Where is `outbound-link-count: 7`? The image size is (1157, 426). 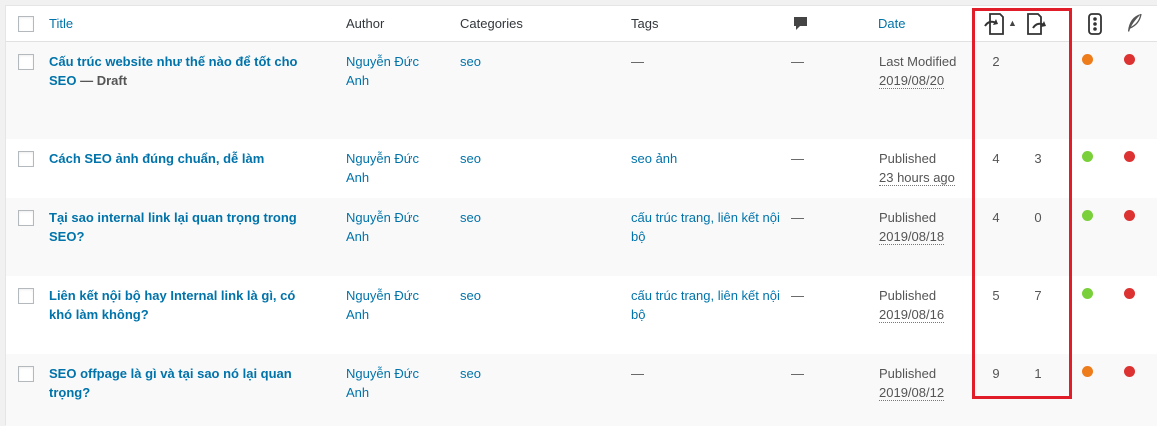 outbound-link-count: 7 is located at coordinates (1038, 295).